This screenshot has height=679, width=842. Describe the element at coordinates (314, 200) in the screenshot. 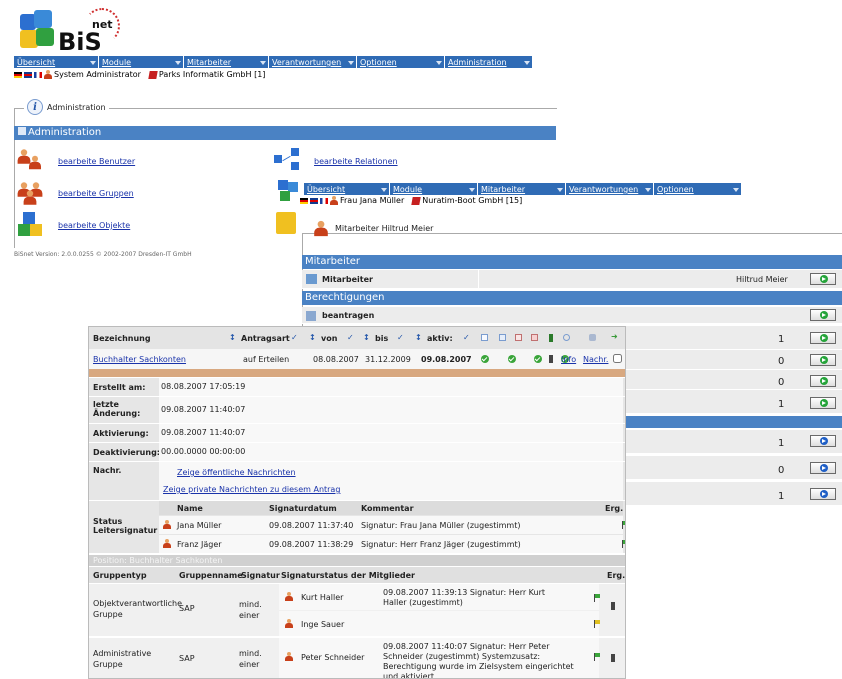

I see `w2-flag-gb-icon` at that location.